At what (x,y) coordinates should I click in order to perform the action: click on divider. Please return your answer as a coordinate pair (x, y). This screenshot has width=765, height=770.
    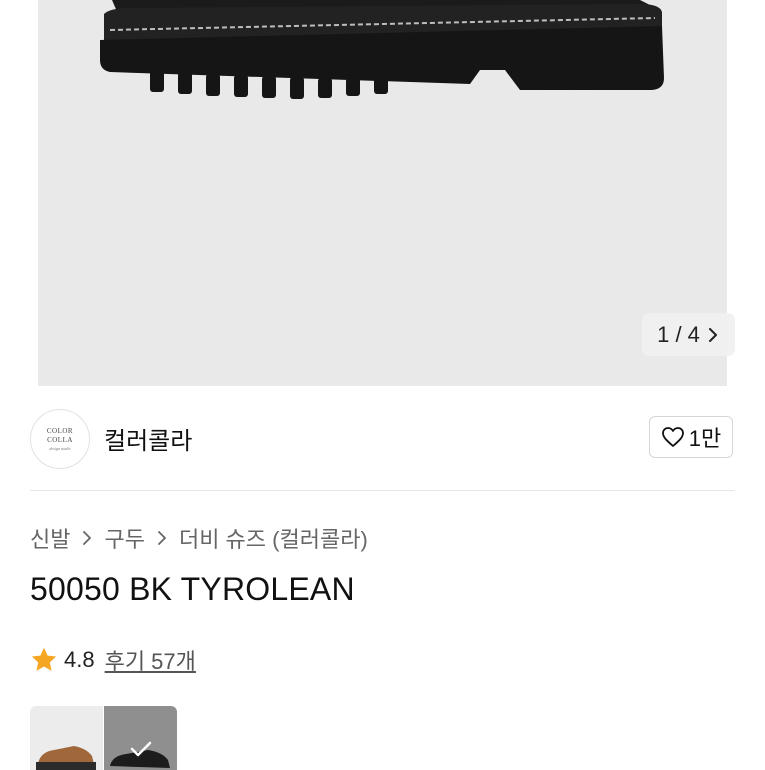
    Looking at the image, I should click on (382, 490).